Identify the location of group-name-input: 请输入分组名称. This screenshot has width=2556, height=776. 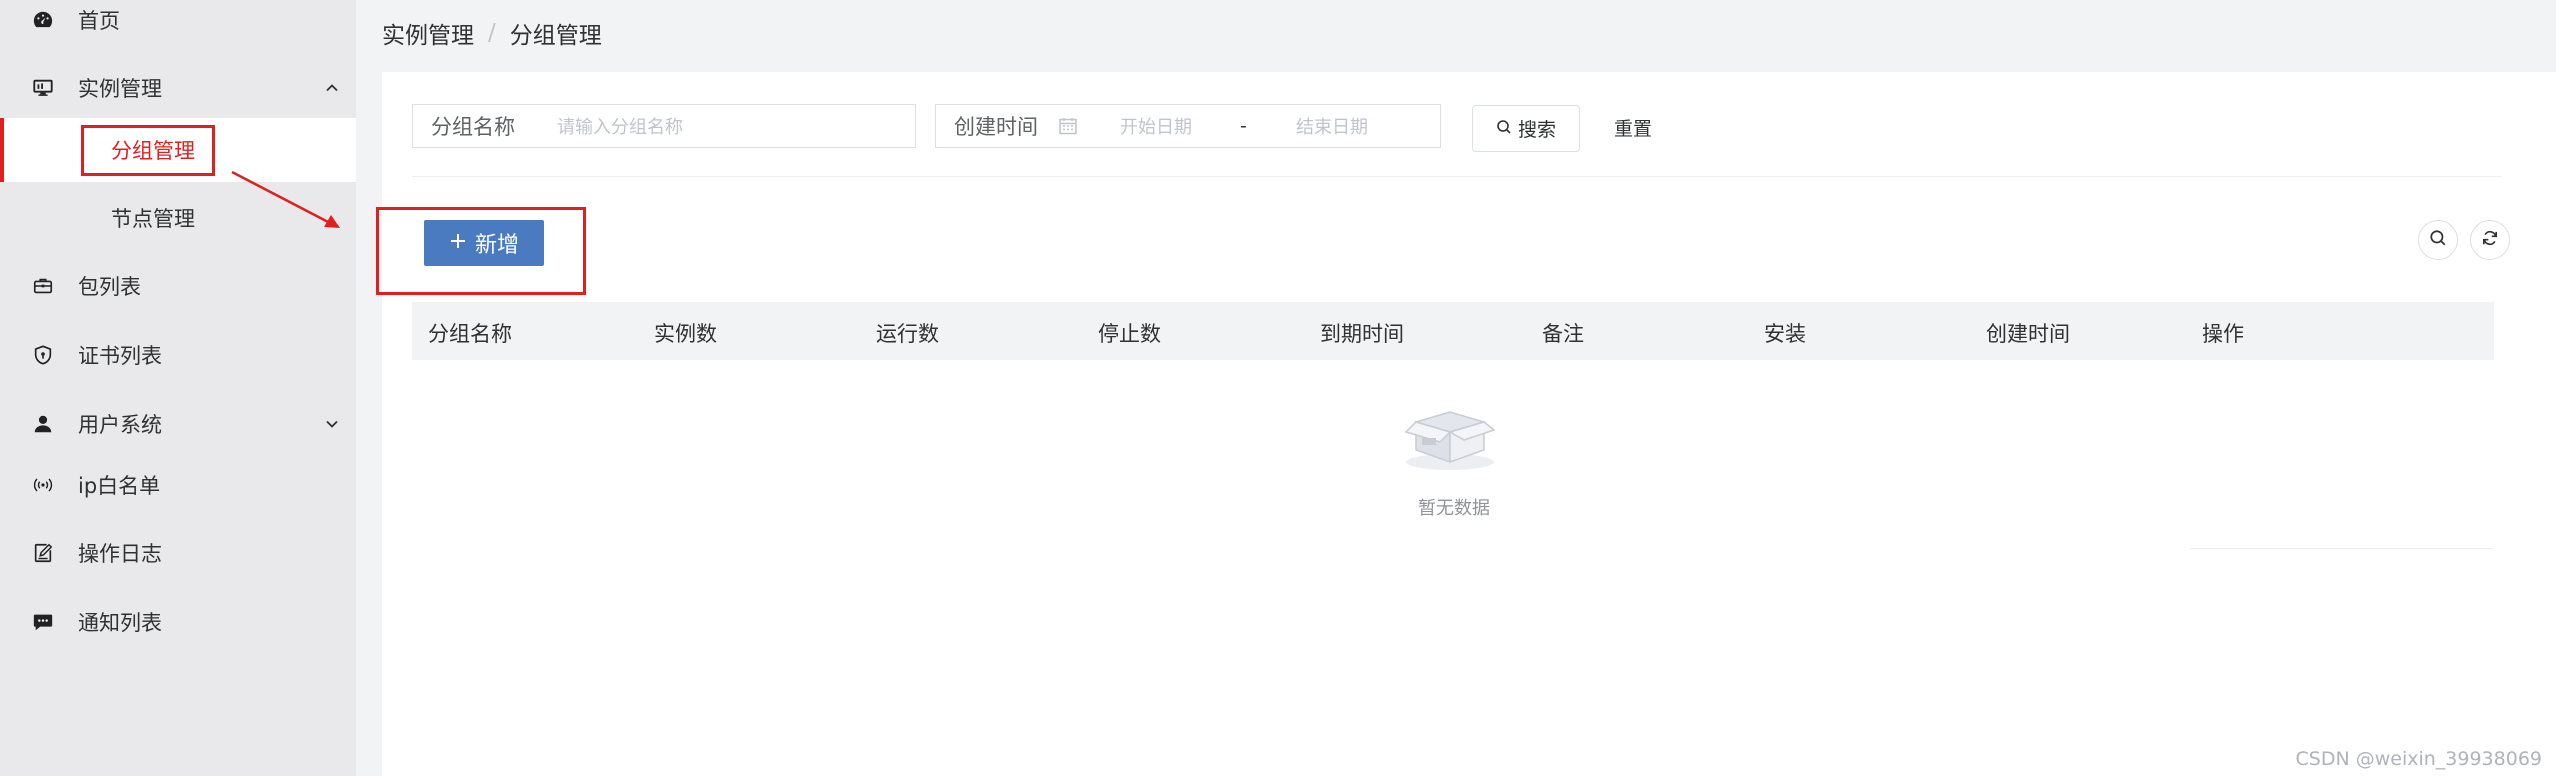
(620, 126).